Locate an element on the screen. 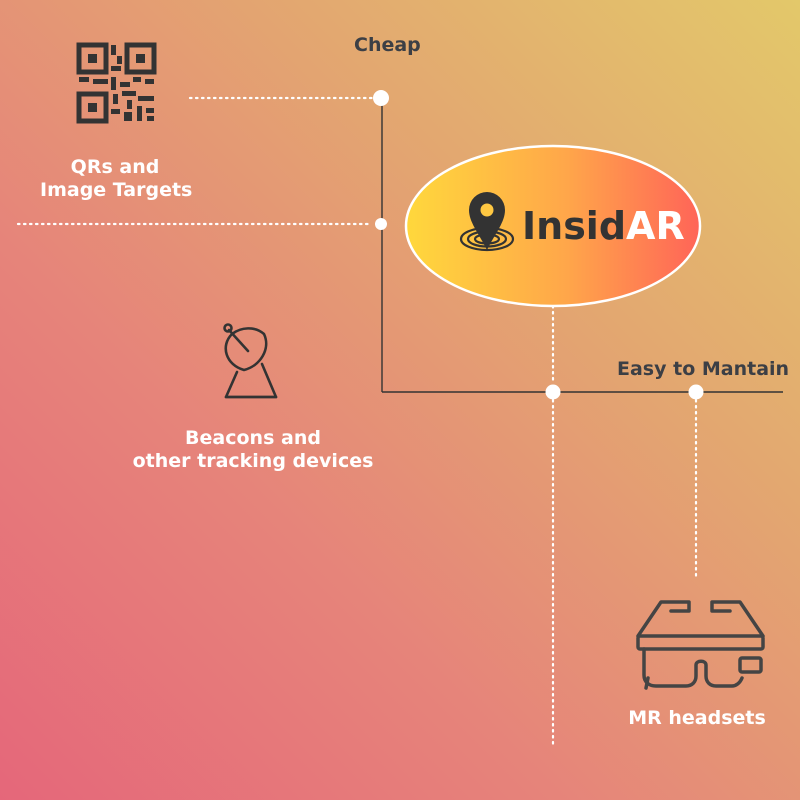 The height and width of the screenshot is (800, 800). mr-headset-icon is located at coordinates (700, 645).